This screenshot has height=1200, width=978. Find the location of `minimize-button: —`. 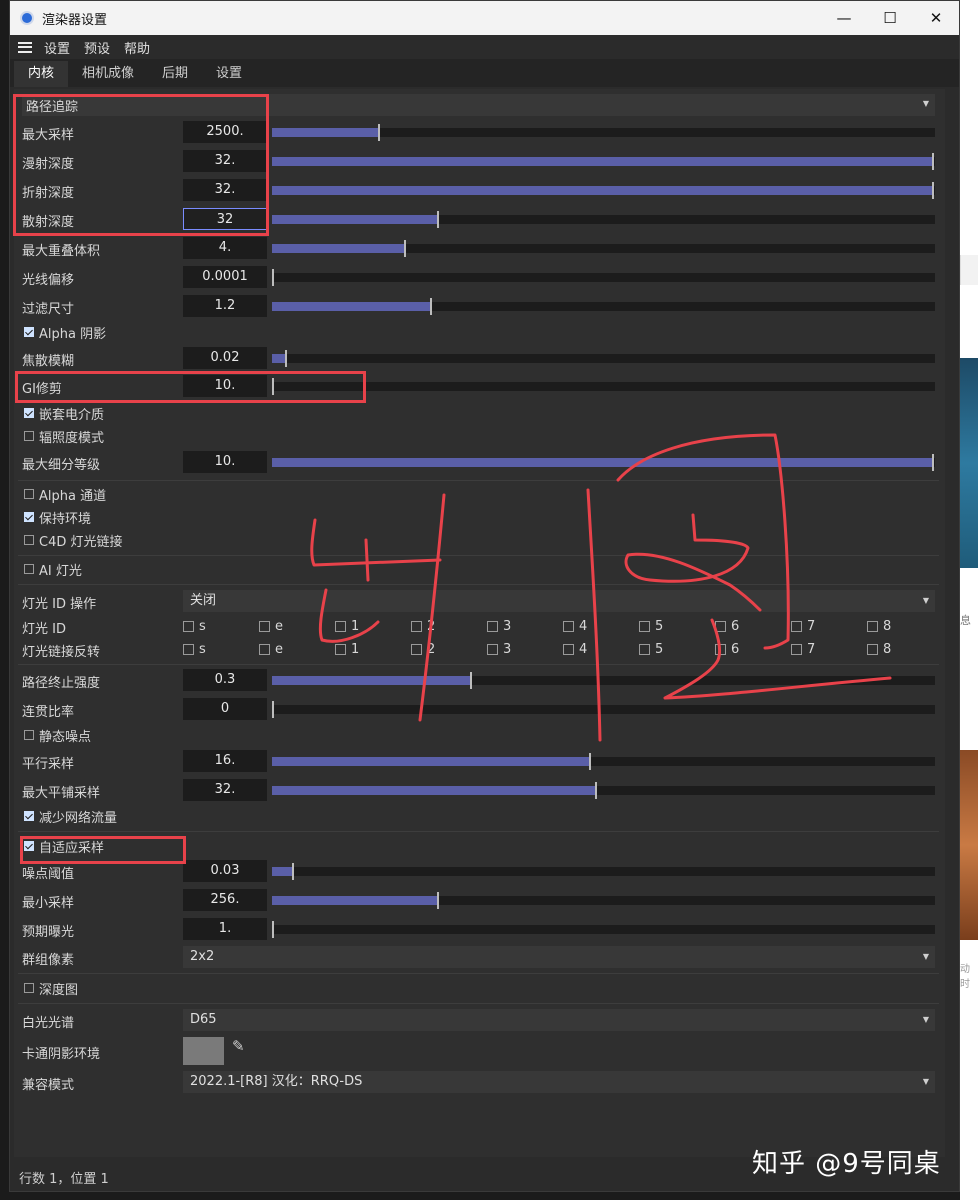

minimize-button: — is located at coordinates (844, 18).